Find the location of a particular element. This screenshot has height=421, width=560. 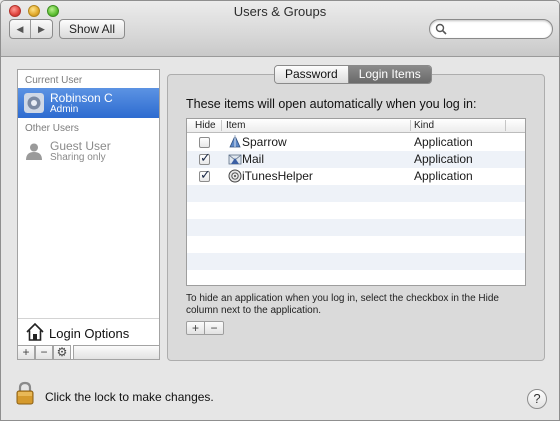

sparrow-icon is located at coordinates (235, 141).